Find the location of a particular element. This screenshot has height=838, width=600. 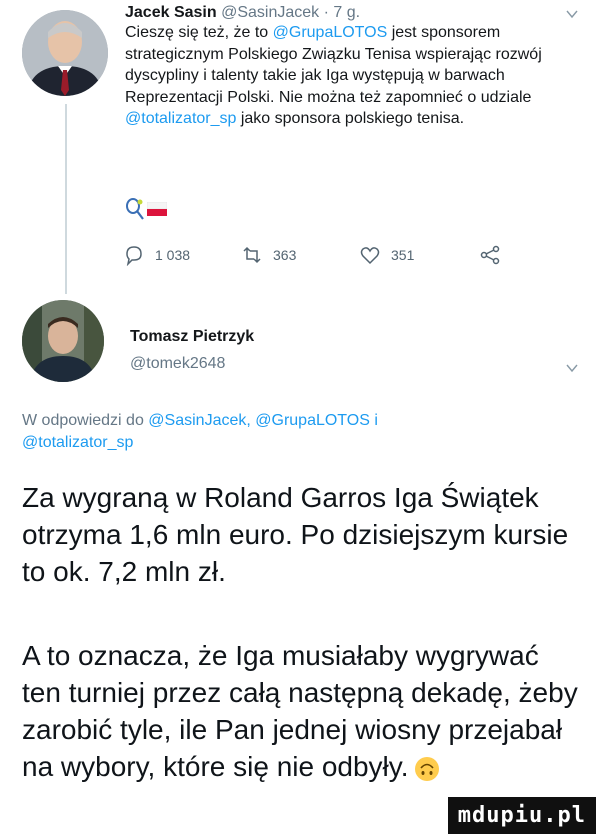

mention-totalizator: @totalizator_sp is located at coordinates (180, 118).